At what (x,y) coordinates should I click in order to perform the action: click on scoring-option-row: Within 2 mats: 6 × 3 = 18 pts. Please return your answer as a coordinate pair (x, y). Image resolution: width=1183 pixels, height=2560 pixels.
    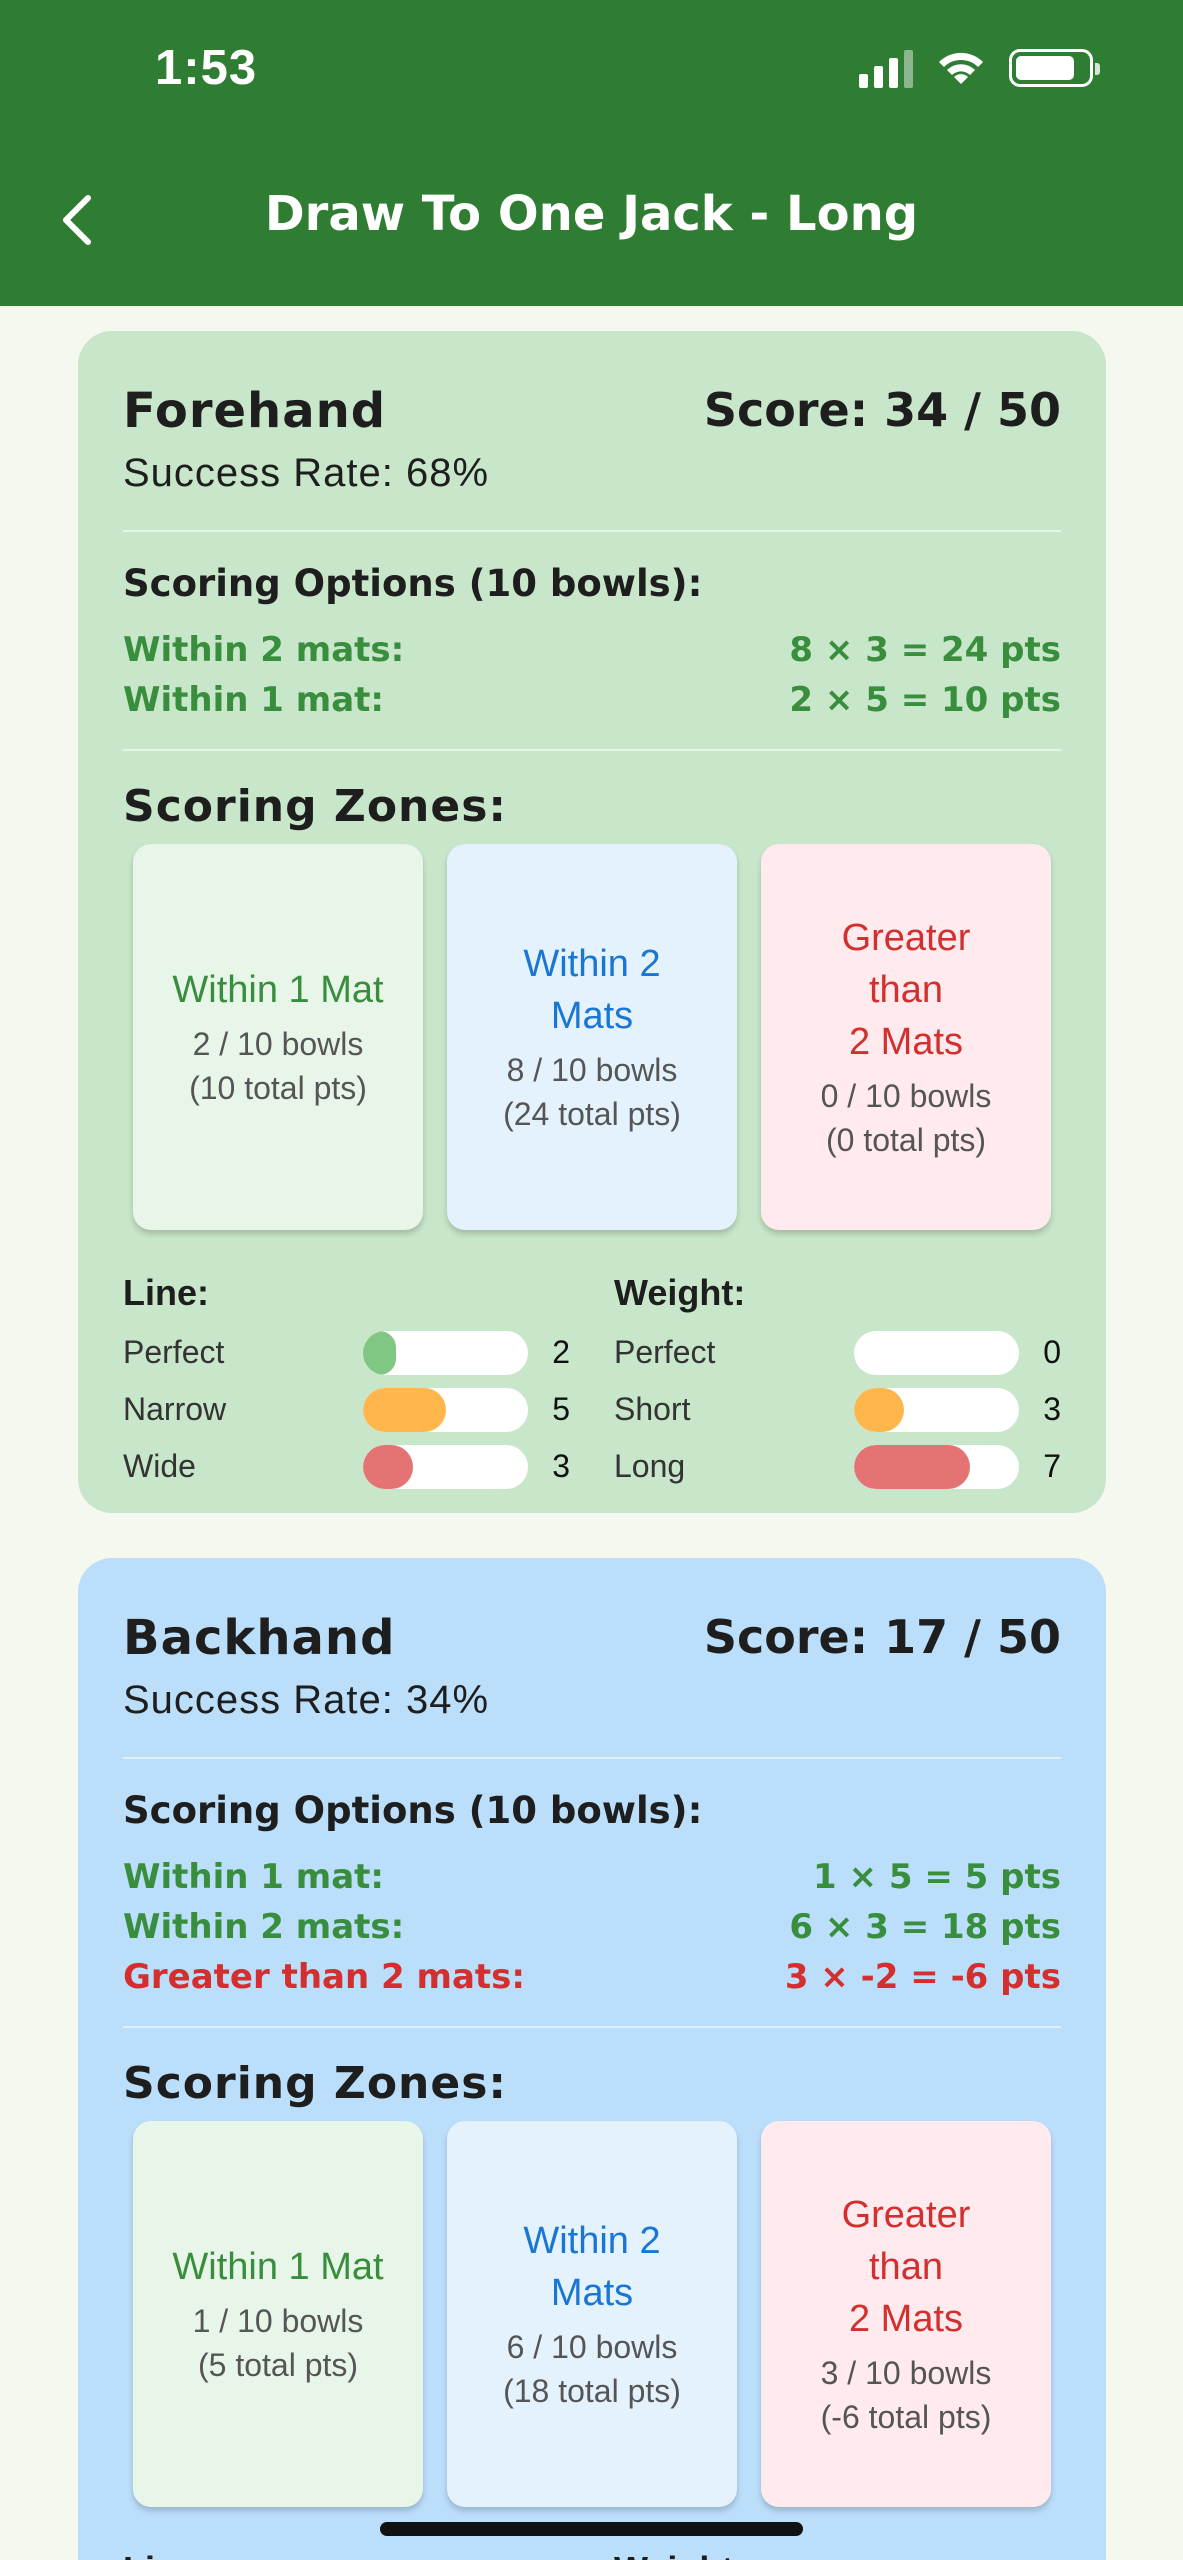
    Looking at the image, I should click on (592, 1927).